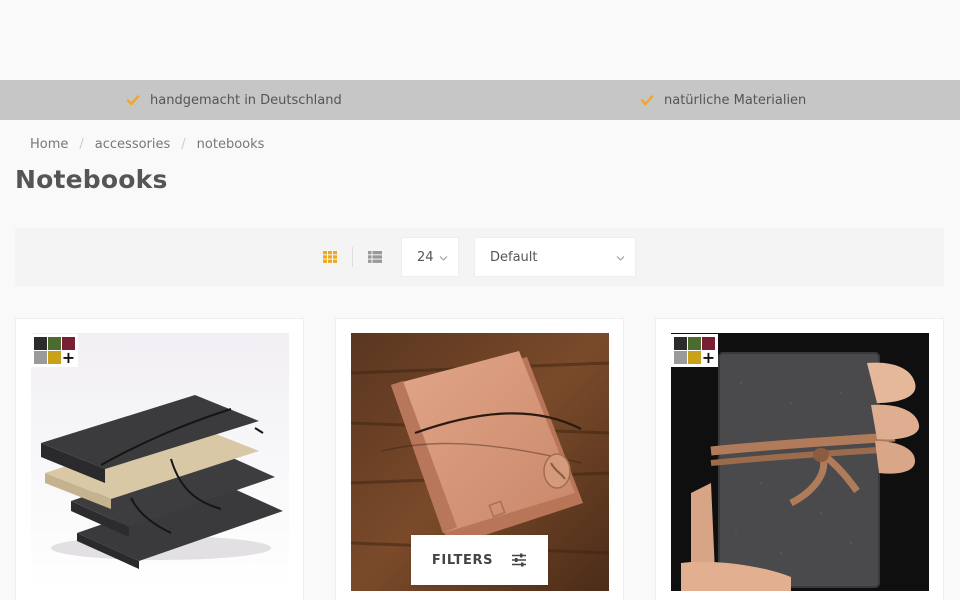 This screenshot has width=960, height=600. Describe the element at coordinates (246, 100) in the screenshot. I see `usp-label: handgemacht in Deutschland` at that location.